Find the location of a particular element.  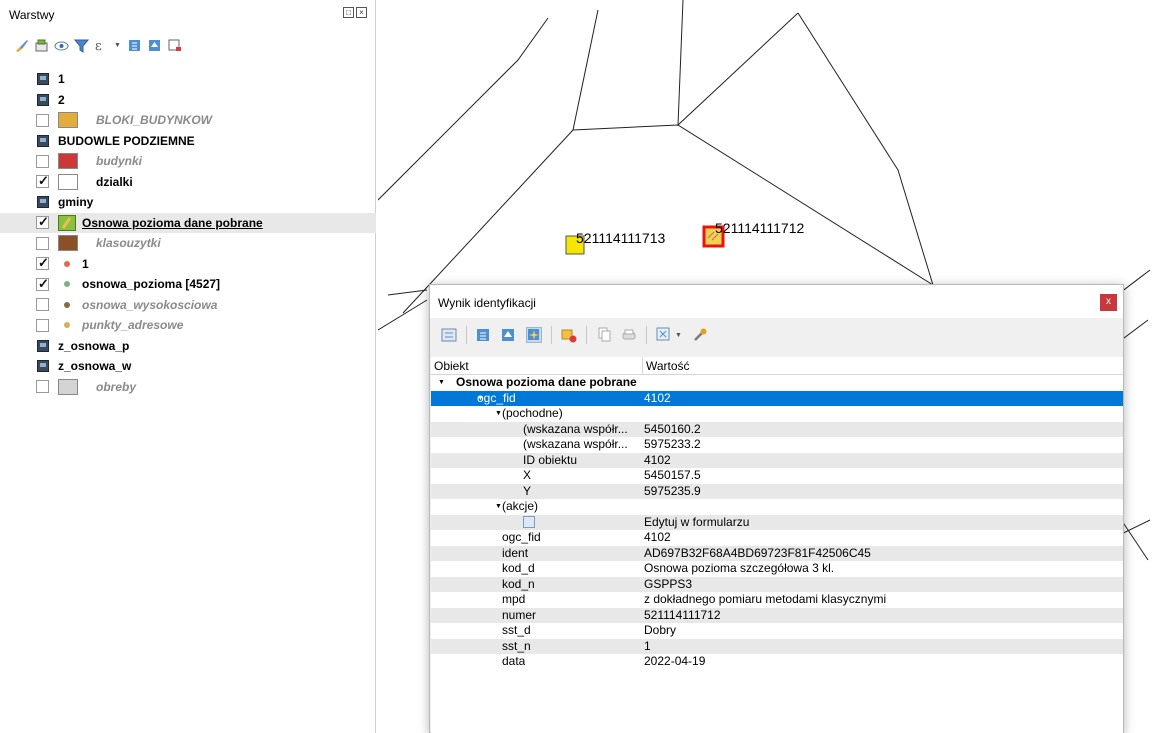

collapse-all-icon is located at coordinates (154, 45).